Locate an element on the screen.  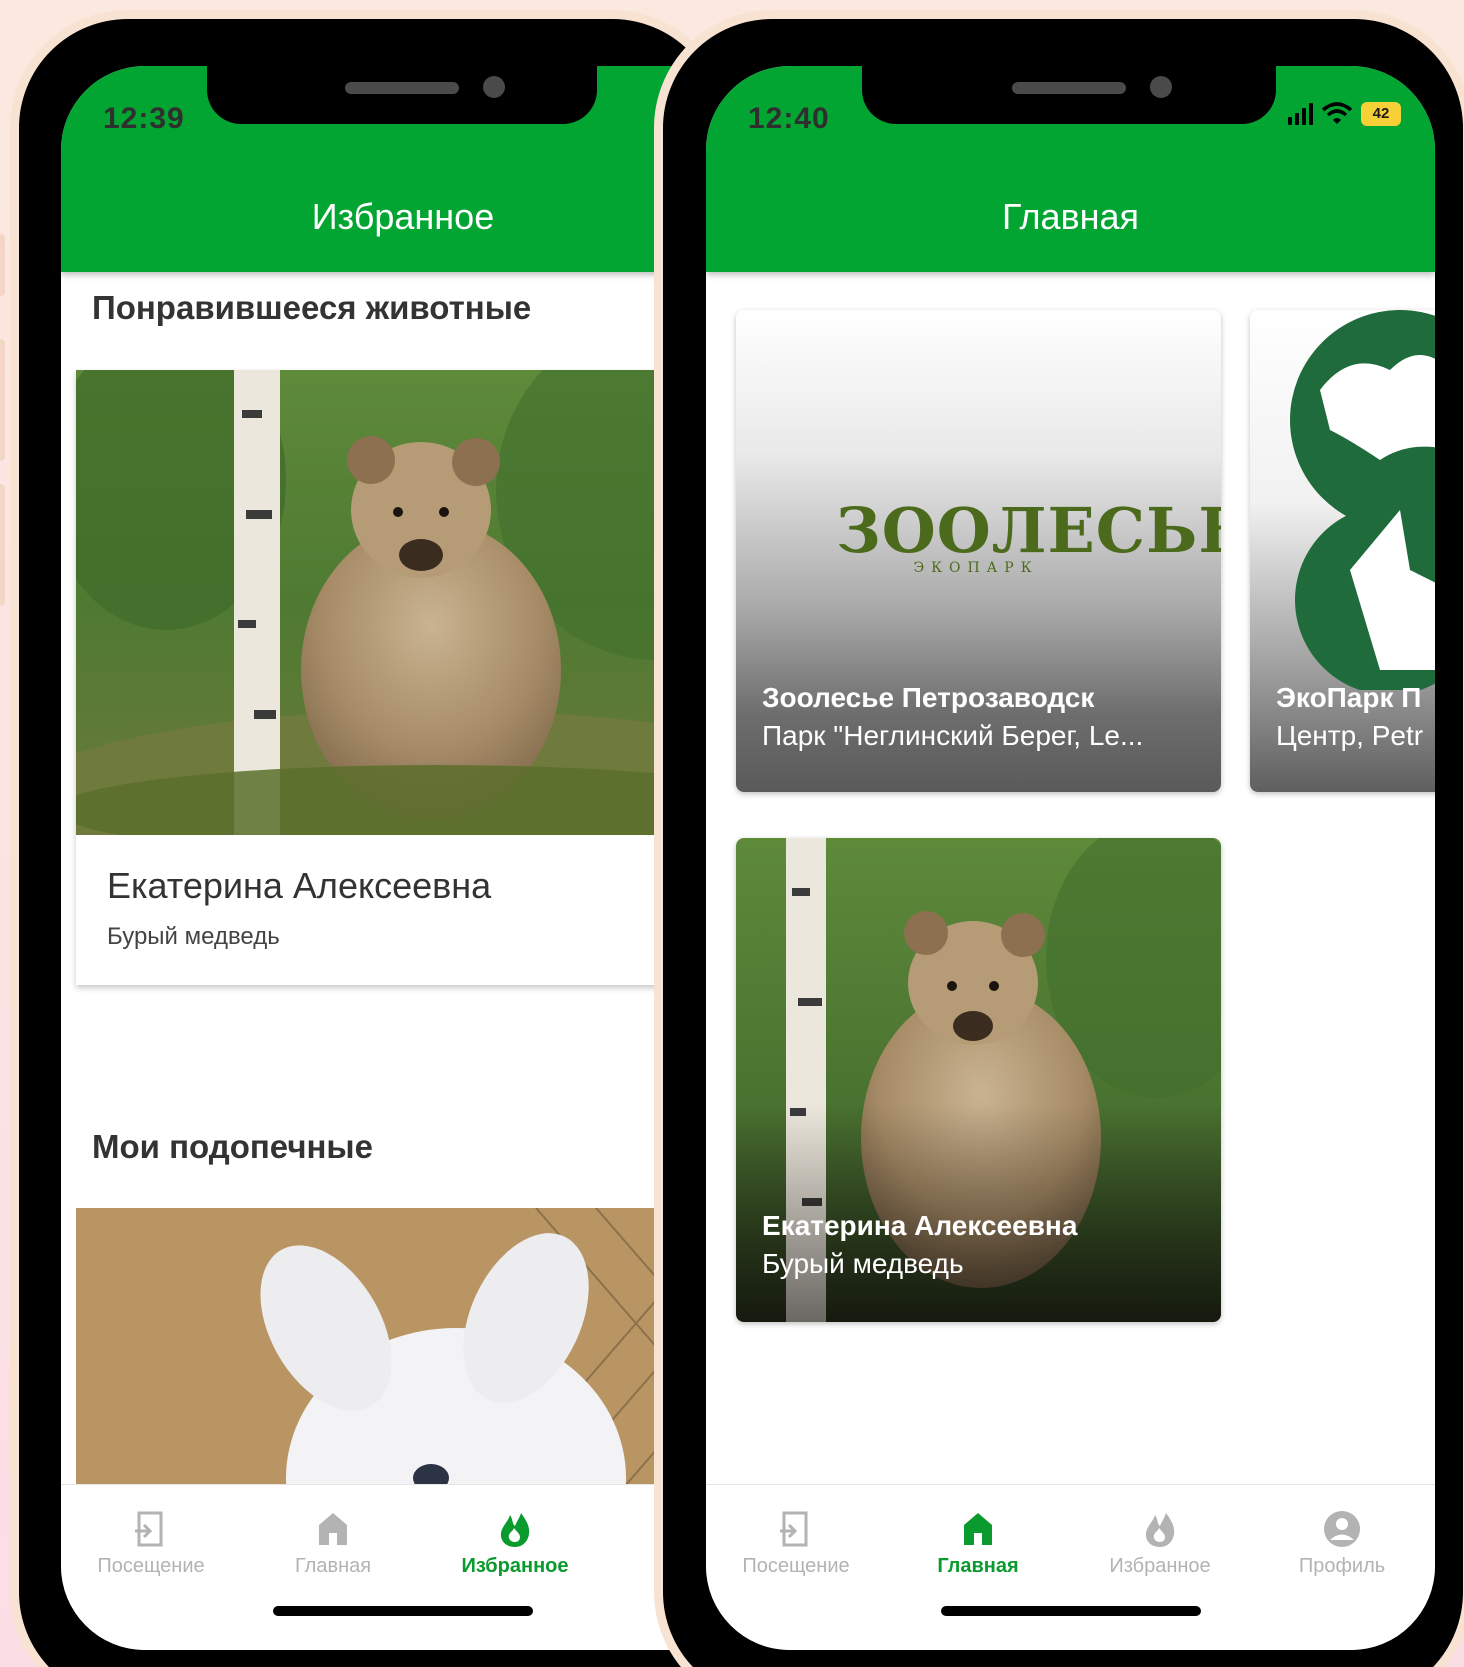
status-time: 12:40 is located at coordinates (789, 118).